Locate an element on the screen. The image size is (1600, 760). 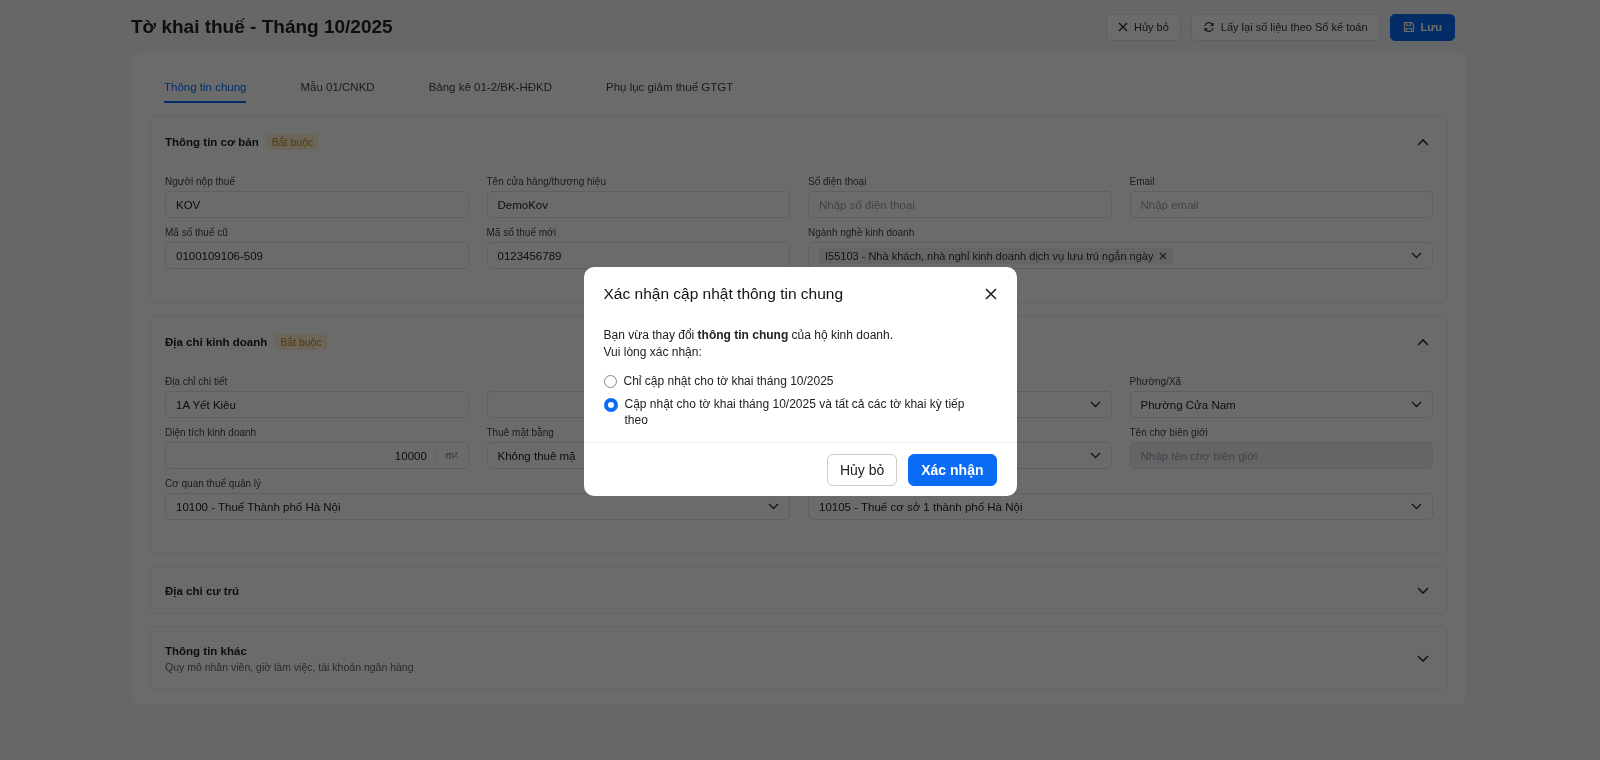
tab: Mẫu 01/CNKD is located at coordinates (337, 86).